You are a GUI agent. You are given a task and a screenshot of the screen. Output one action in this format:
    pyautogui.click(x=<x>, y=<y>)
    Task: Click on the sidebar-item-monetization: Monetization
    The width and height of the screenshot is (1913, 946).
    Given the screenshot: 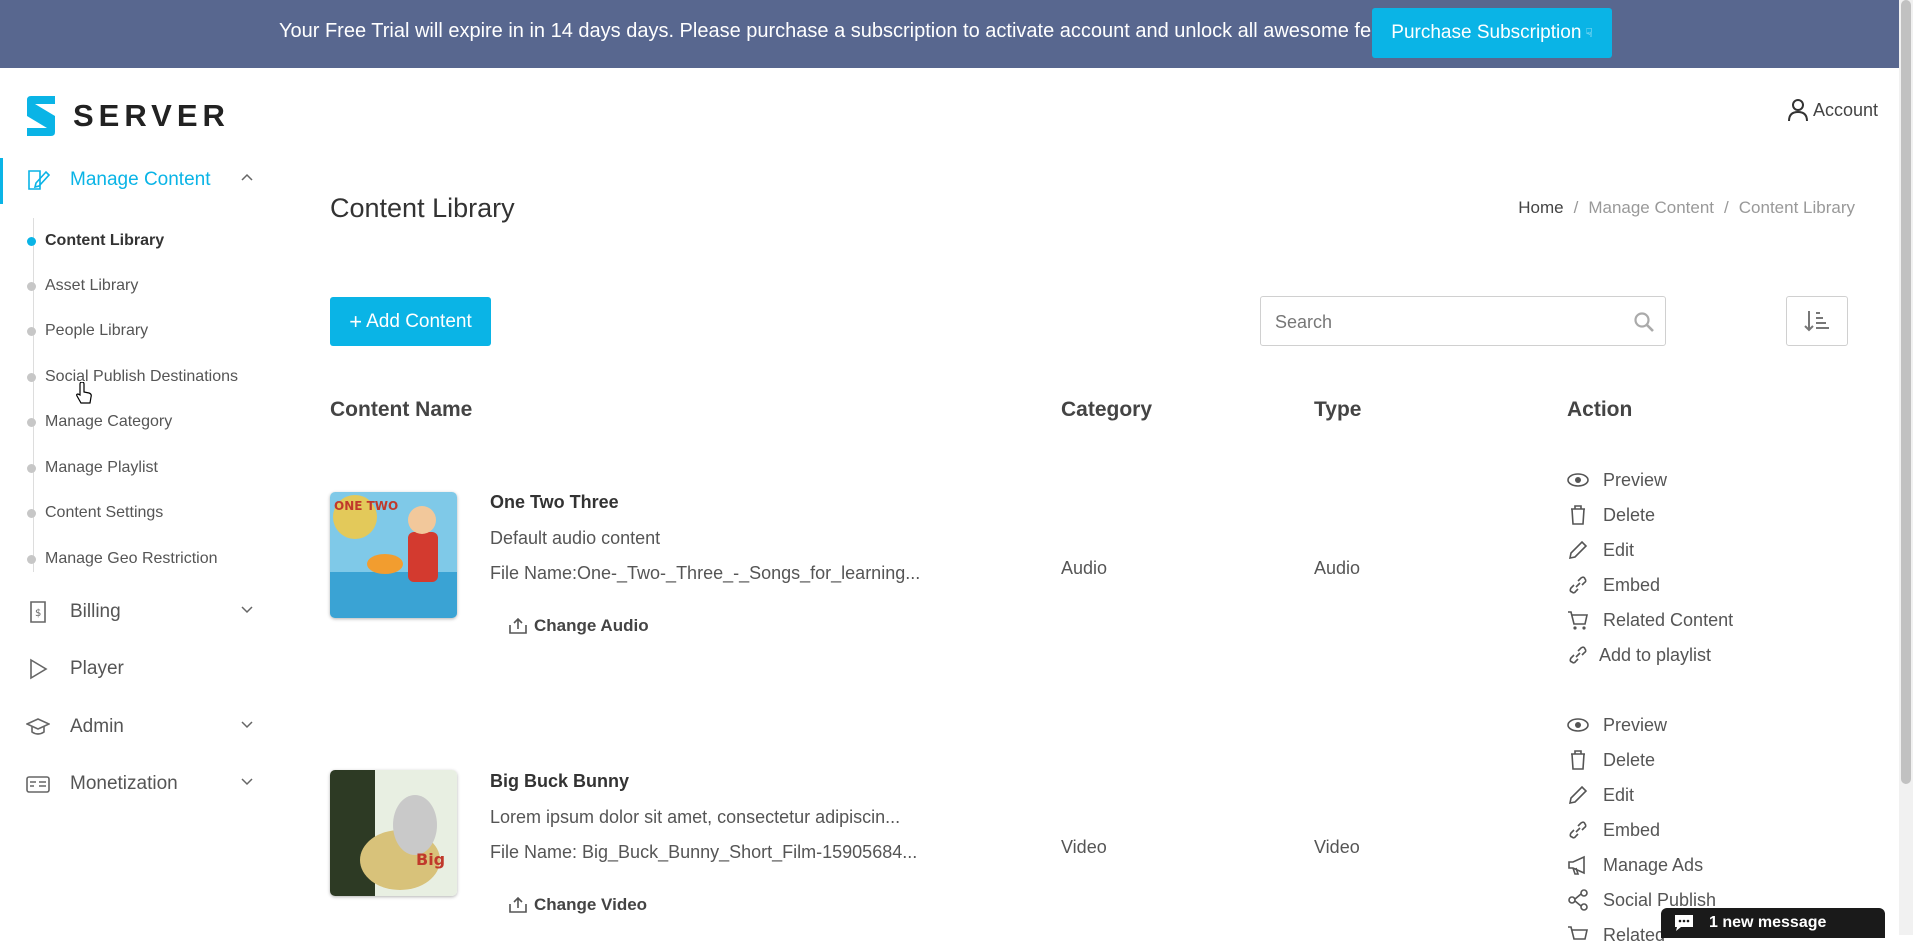 What is the action you would take?
    pyautogui.click(x=130, y=784)
    